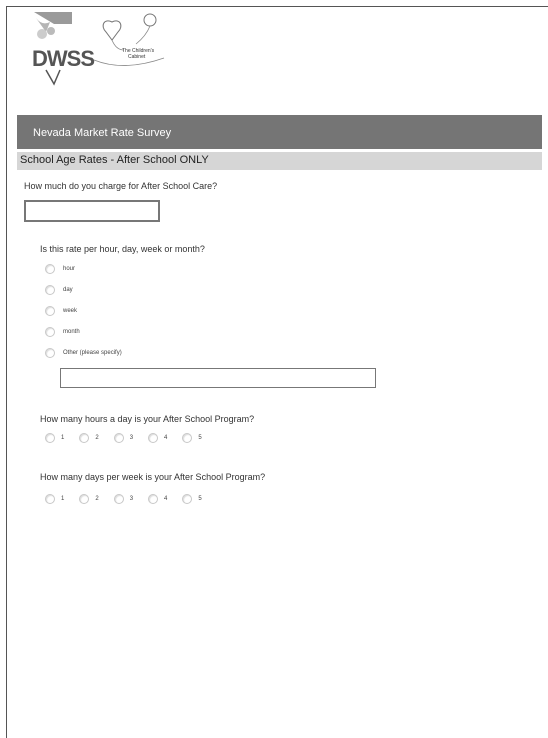 The height and width of the screenshot is (738, 548). I want to click on days-option-3: 3, so click(123, 499).